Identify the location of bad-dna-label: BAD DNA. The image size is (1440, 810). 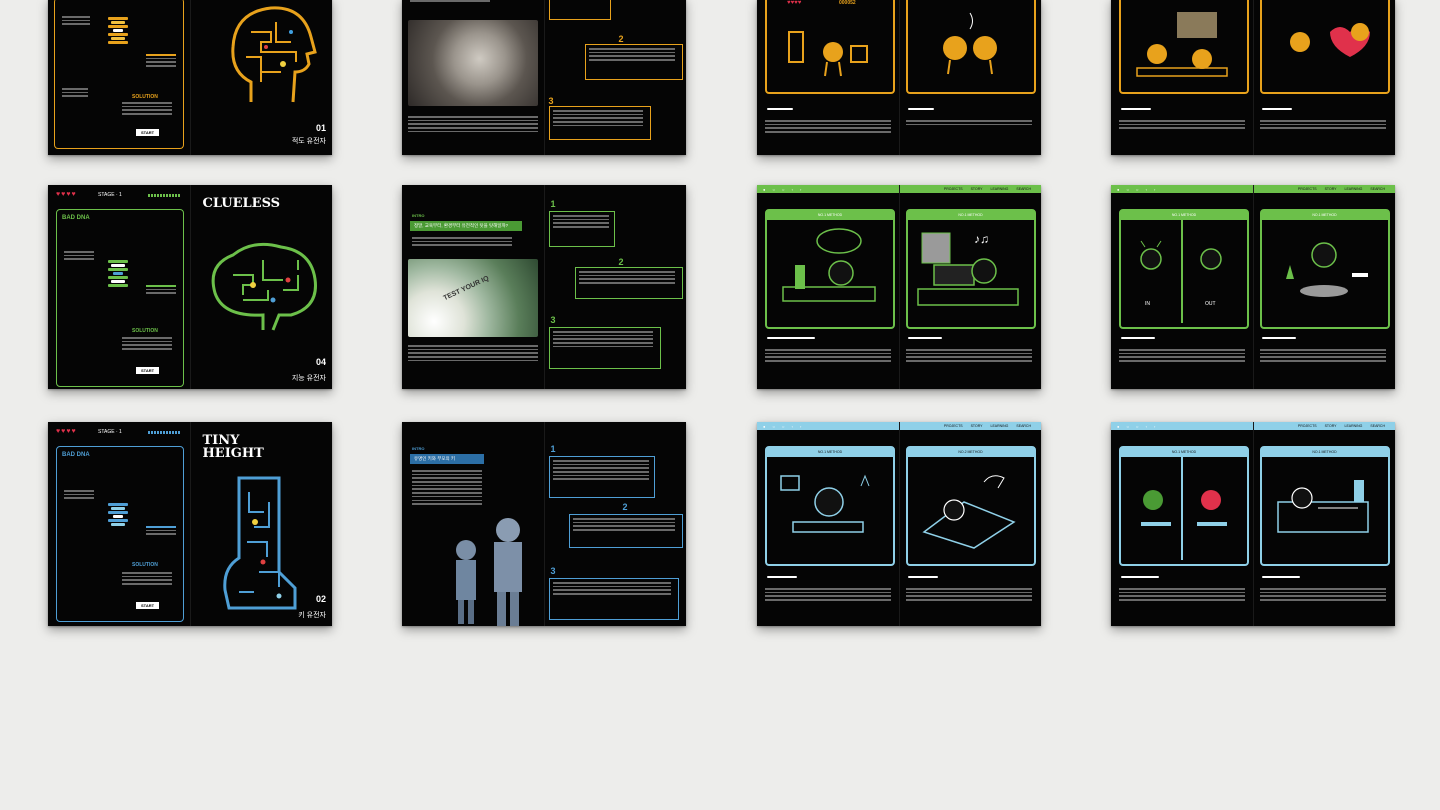
(76, 218).